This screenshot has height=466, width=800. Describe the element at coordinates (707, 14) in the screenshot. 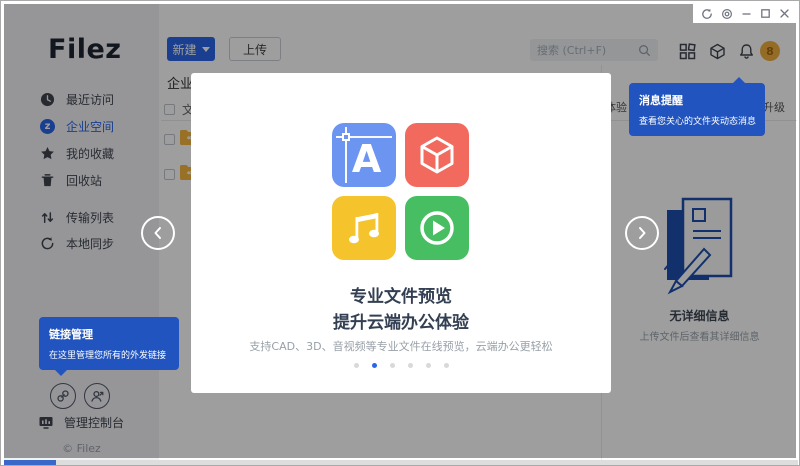

I see `refresh-button` at that location.